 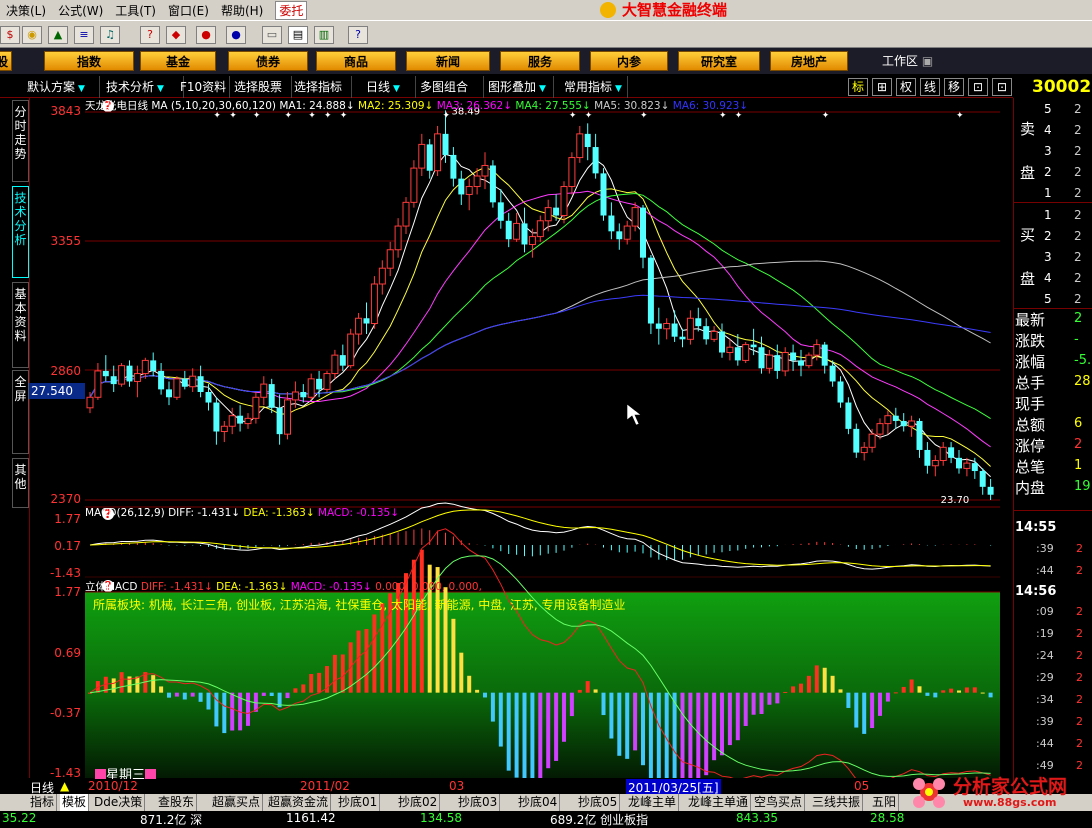 I want to click on tab-select-indicator: 选择指标, so click(x=323, y=87).